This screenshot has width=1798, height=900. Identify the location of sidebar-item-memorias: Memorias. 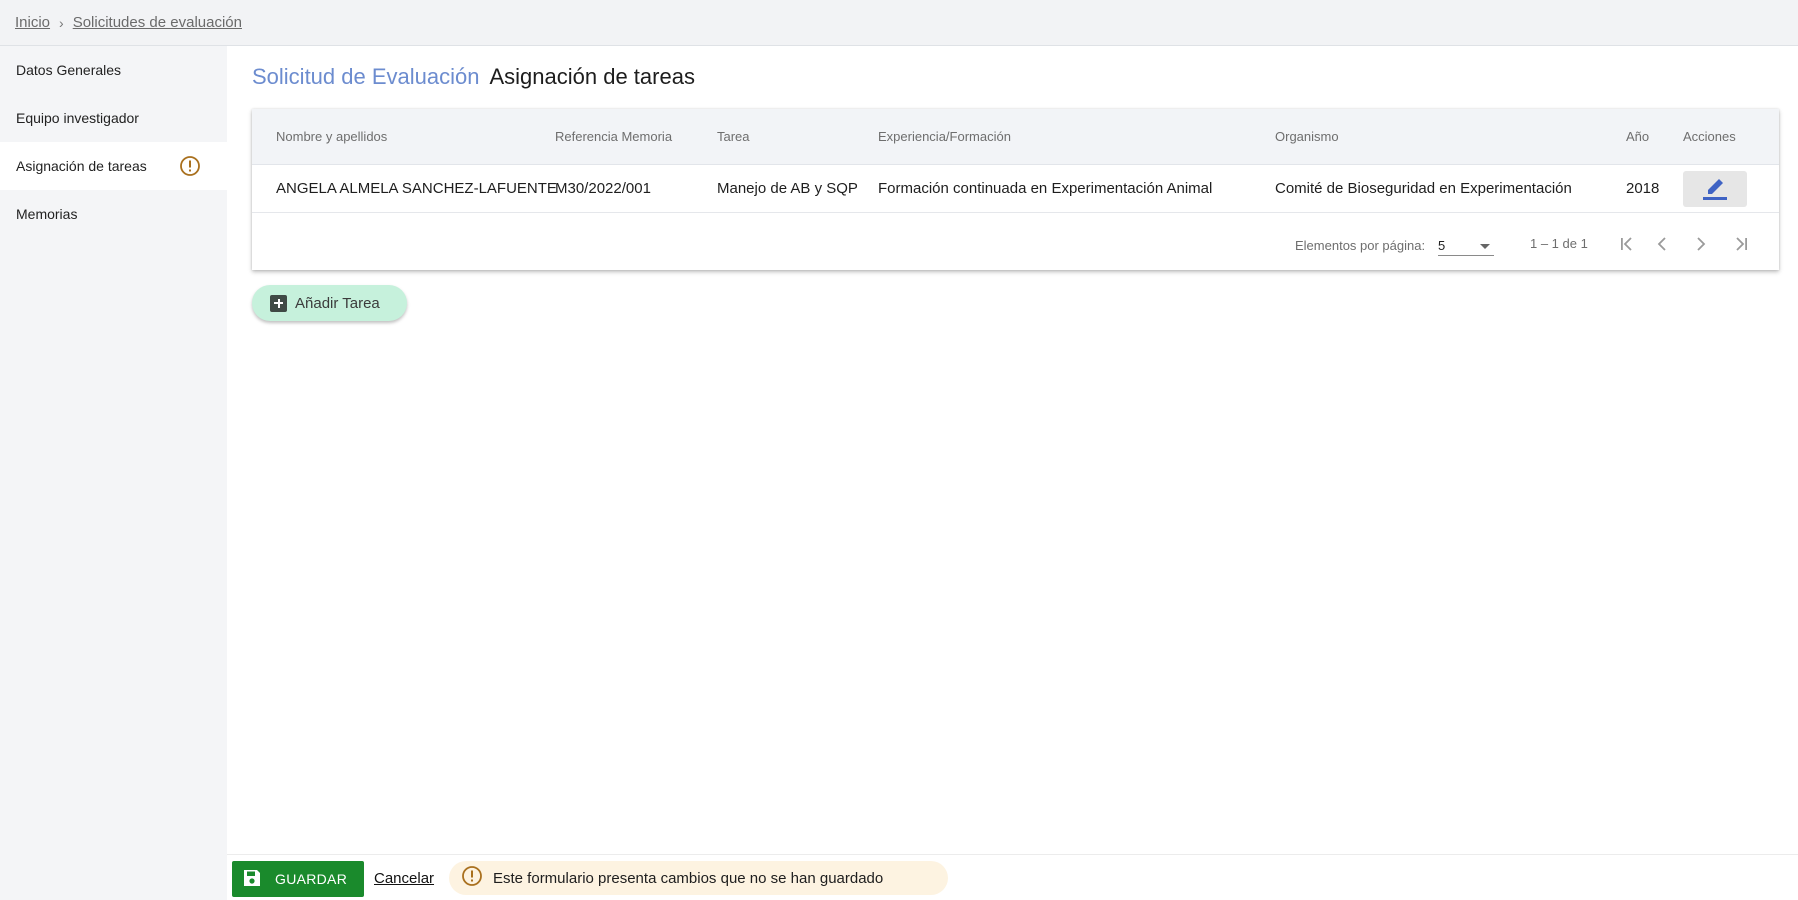
(113, 214).